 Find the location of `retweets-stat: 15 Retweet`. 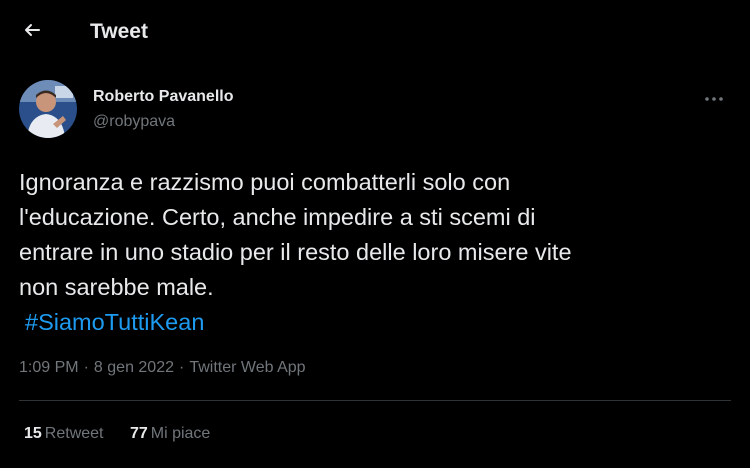

retweets-stat: 15 Retweet is located at coordinates (64, 434).